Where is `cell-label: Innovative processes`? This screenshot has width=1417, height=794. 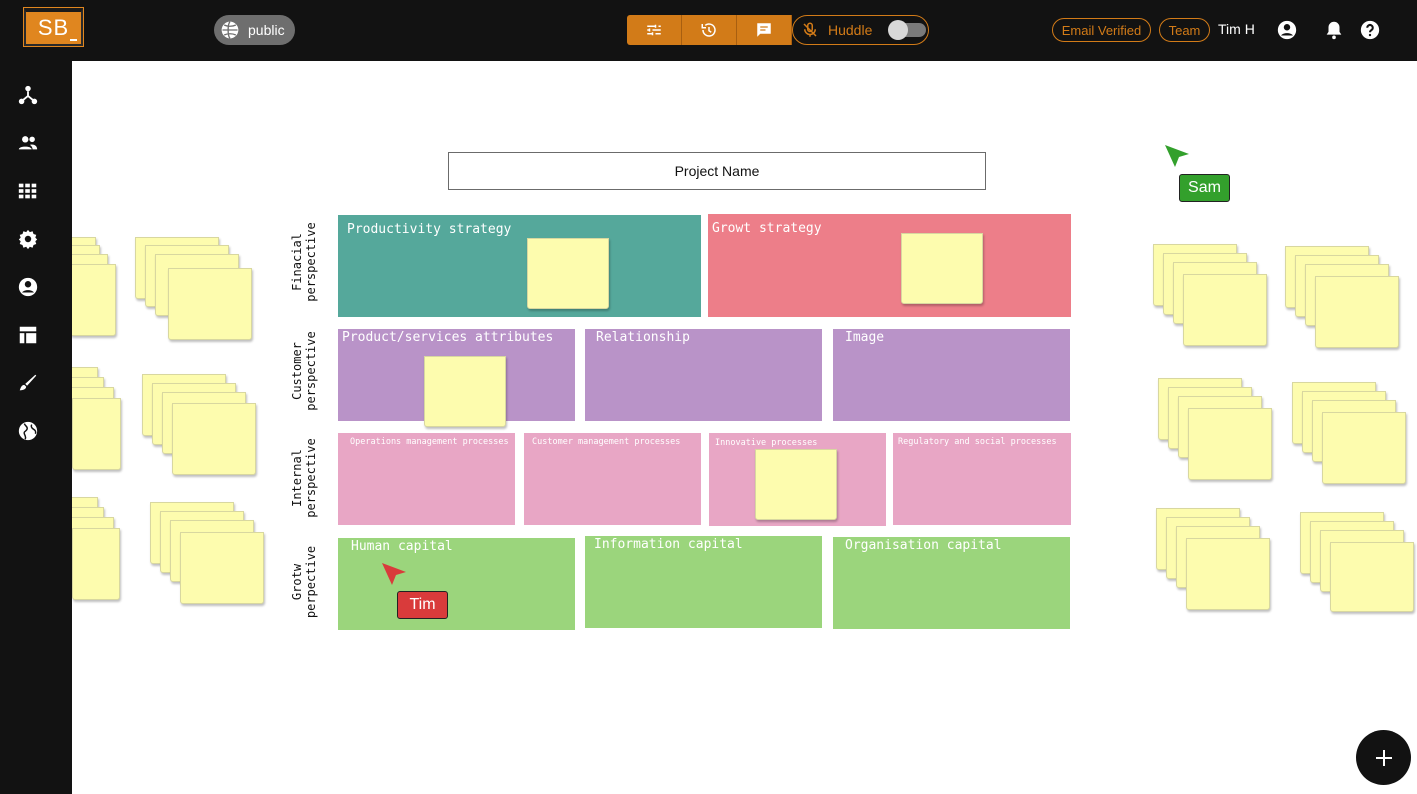
cell-label: Innovative processes is located at coordinates (766, 443).